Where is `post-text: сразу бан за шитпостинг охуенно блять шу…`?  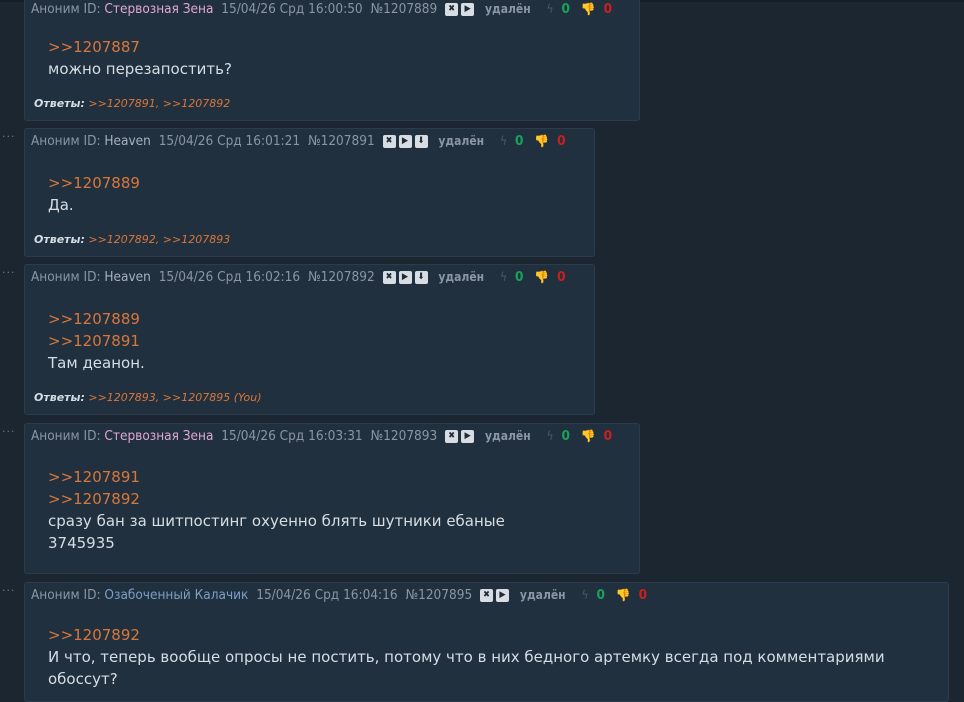
post-text: сразу бан за шитпостинг охуенно блять шу… is located at coordinates (276, 521).